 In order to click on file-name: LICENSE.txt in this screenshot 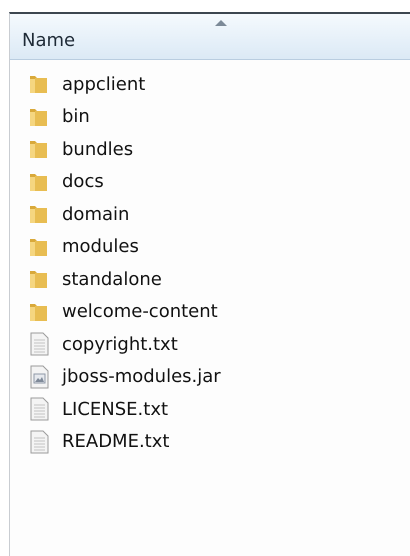, I will do `click(115, 409)`.